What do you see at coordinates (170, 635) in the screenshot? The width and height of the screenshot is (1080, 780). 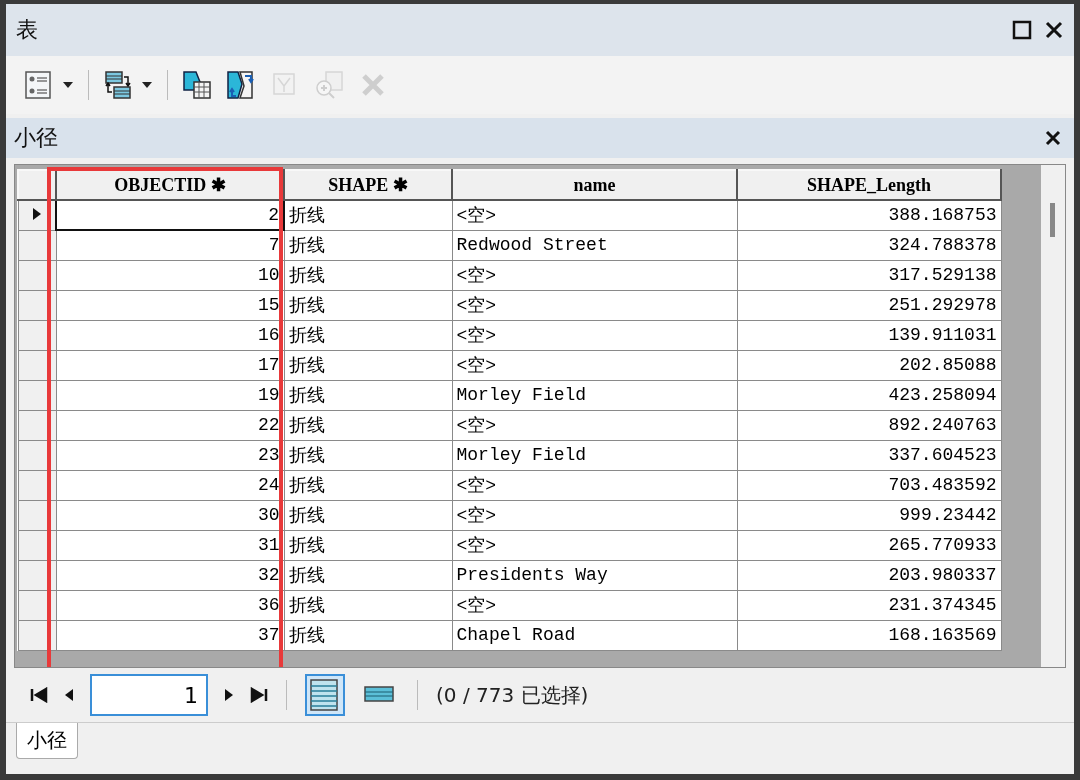 I see `table-cell: 37` at bounding box center [170, 635].